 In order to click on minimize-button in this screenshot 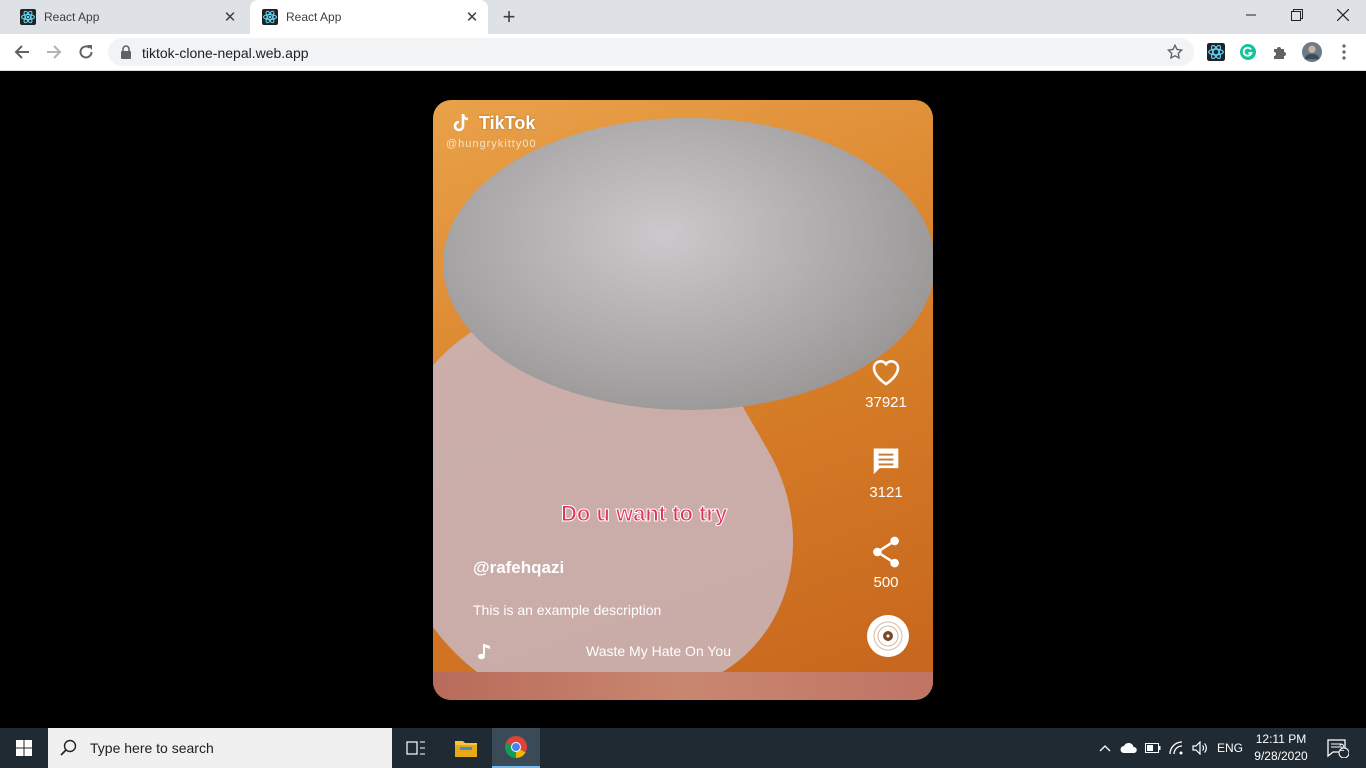, I will do `click(1251, 15)`.